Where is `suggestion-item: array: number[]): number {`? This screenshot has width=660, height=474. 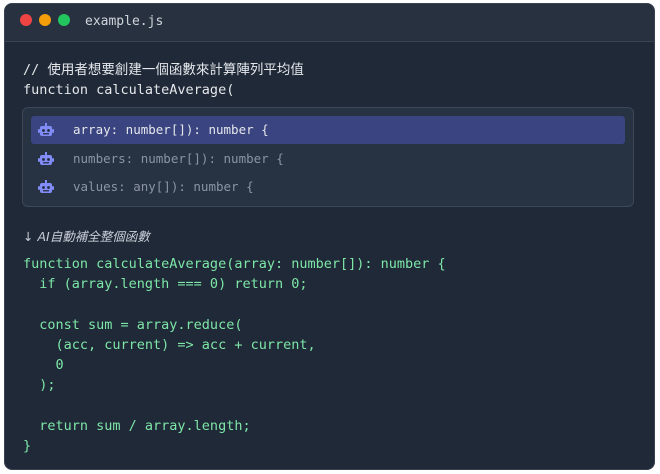 suggestion-item: array: number[]): number { is located at coordinates (328, 130).